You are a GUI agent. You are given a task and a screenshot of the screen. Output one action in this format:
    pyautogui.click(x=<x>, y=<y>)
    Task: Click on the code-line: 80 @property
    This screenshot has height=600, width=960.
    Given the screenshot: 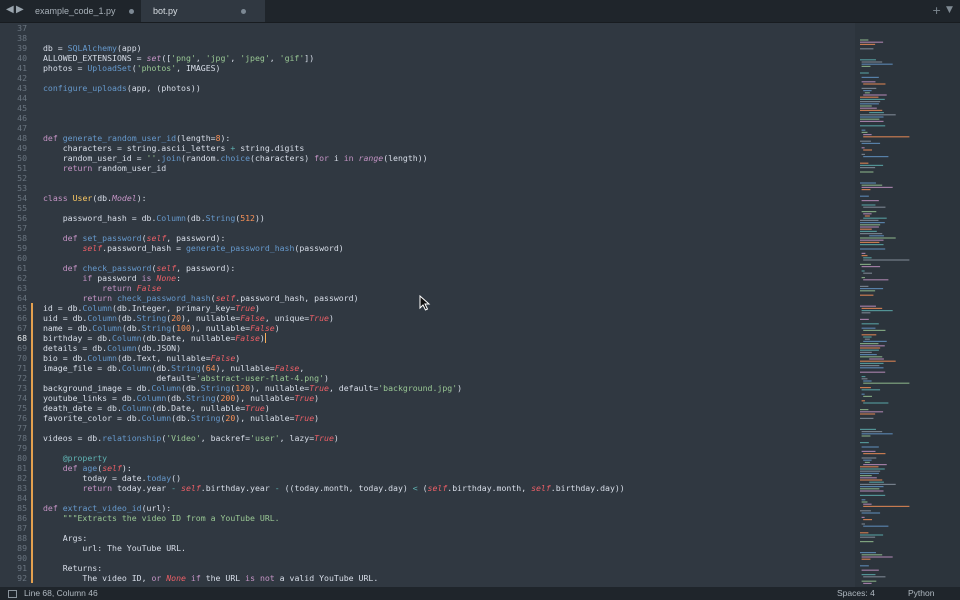 What is the action you would take?
    pyautogui.click(x=427, y=458)
    